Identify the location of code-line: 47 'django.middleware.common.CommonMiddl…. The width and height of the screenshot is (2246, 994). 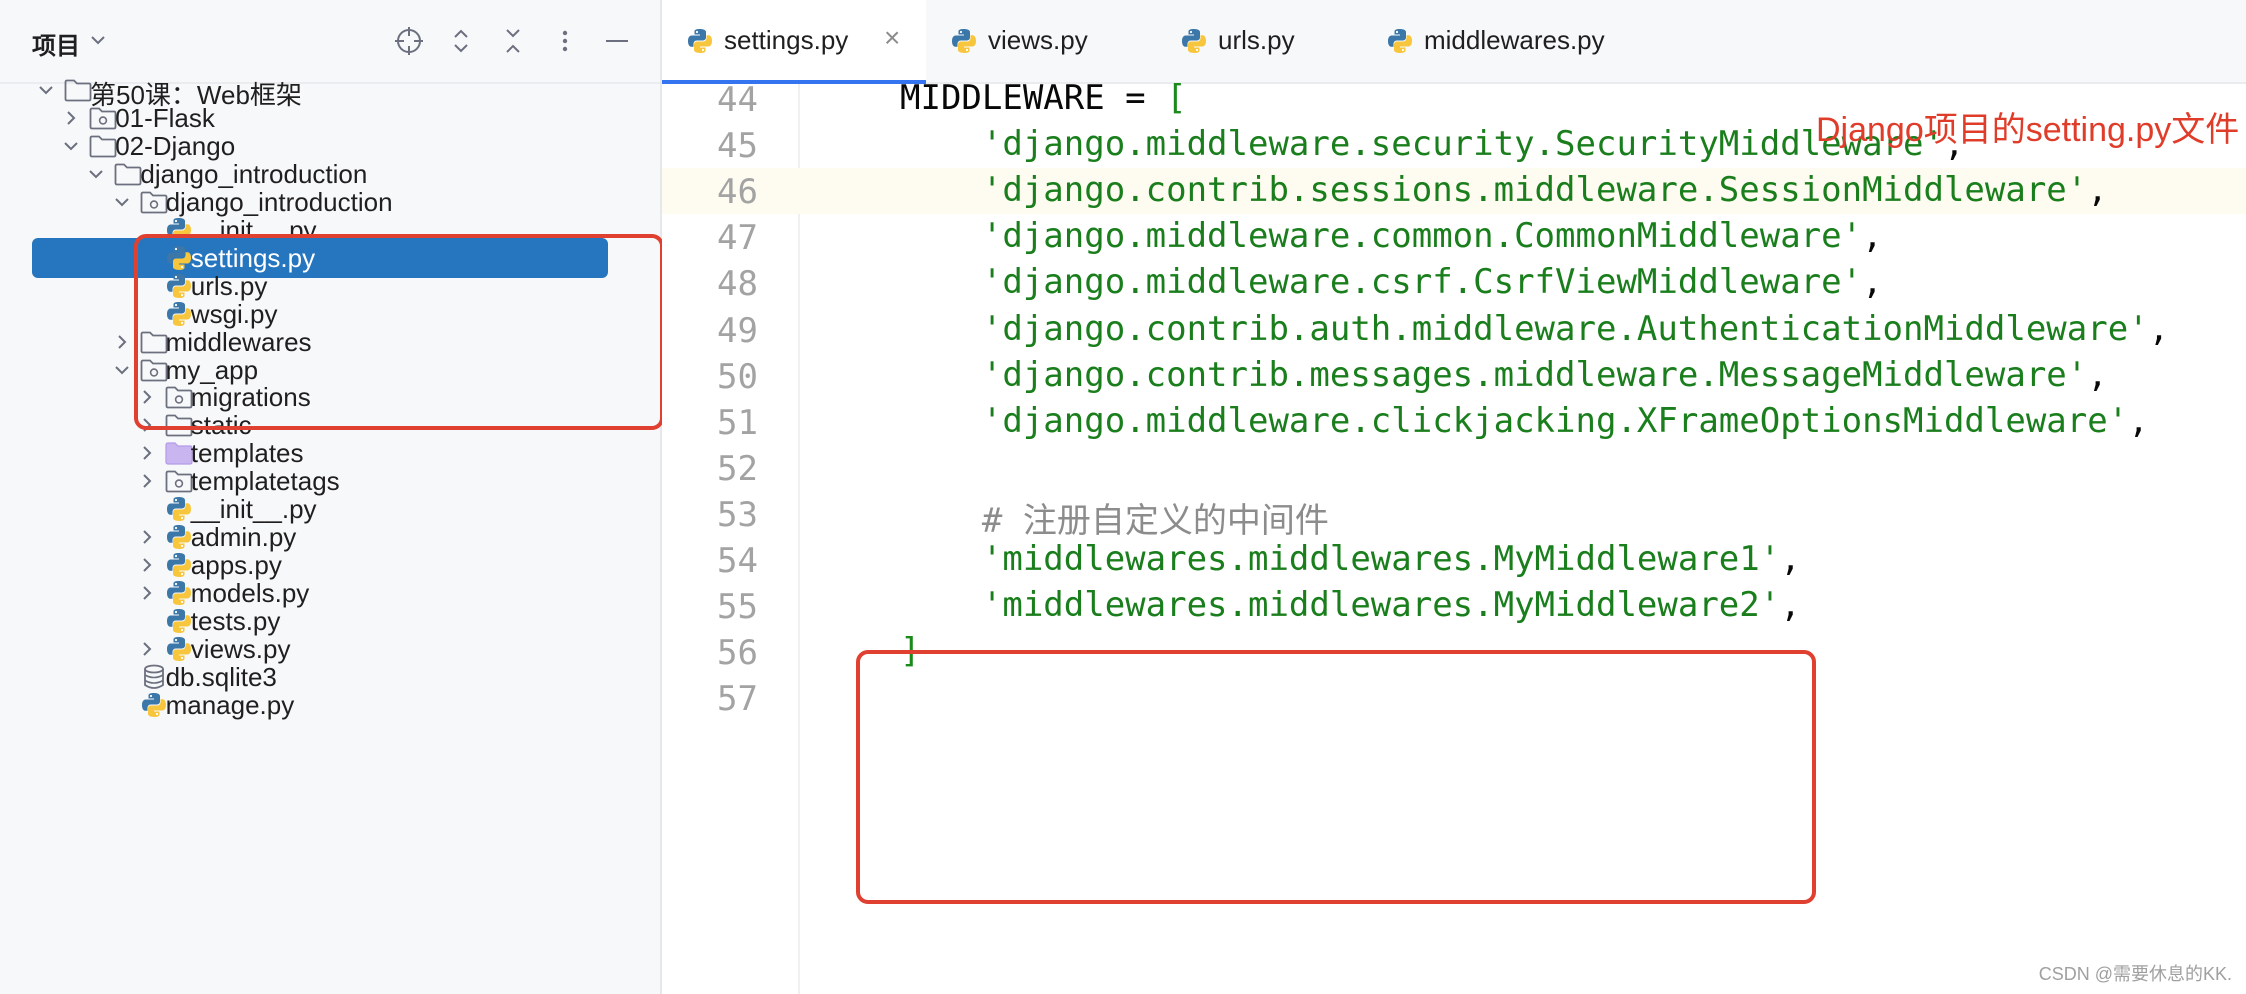
(1454, 237).